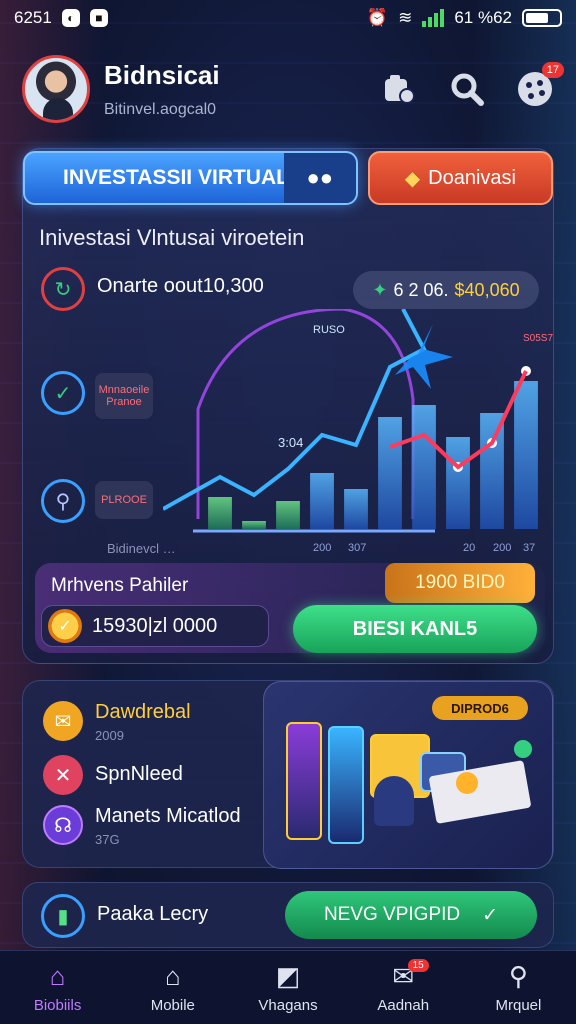  What do you see at coordinates (33, 17) in the screenshot?
I see `status-time: 6251` at bounding box center [33, 17].